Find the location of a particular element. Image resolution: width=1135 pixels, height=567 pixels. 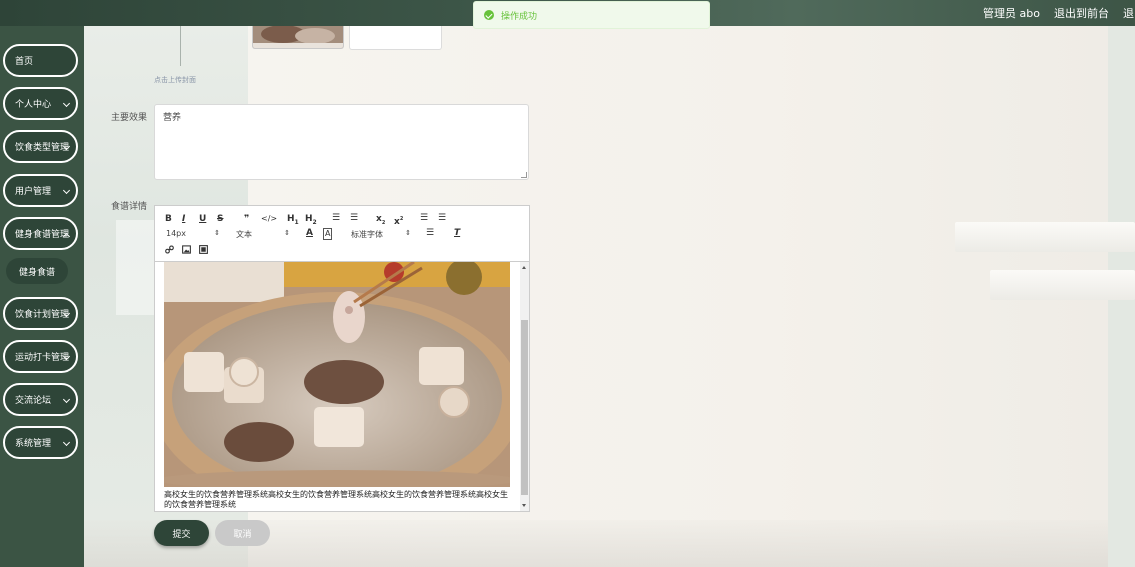

food-thumbnail-image is located at coordinates (298, 37).